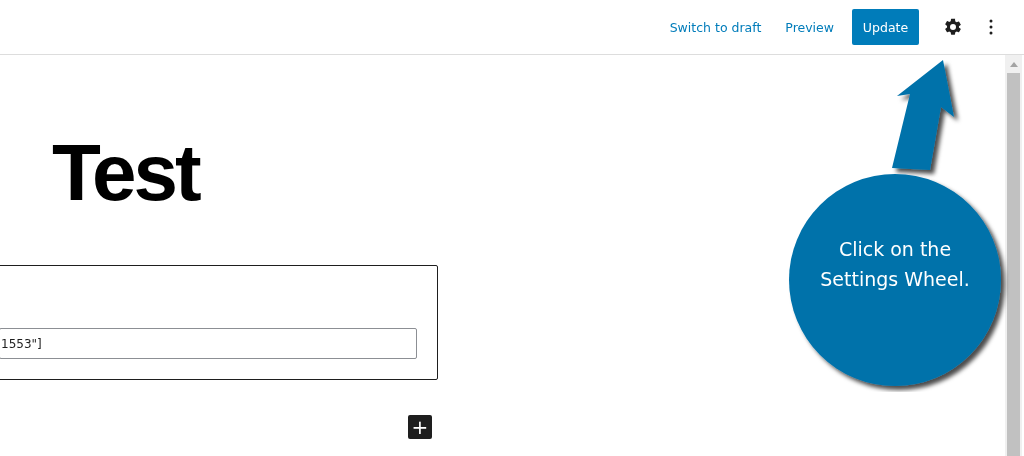 Image resolution: width=1024 pixels, height=456 pixels. What do you see at coordinates (895, 264) in the screenshot?
I see `callout-text: Click on the Settings Wheel.` at bounding box center [895, 264].